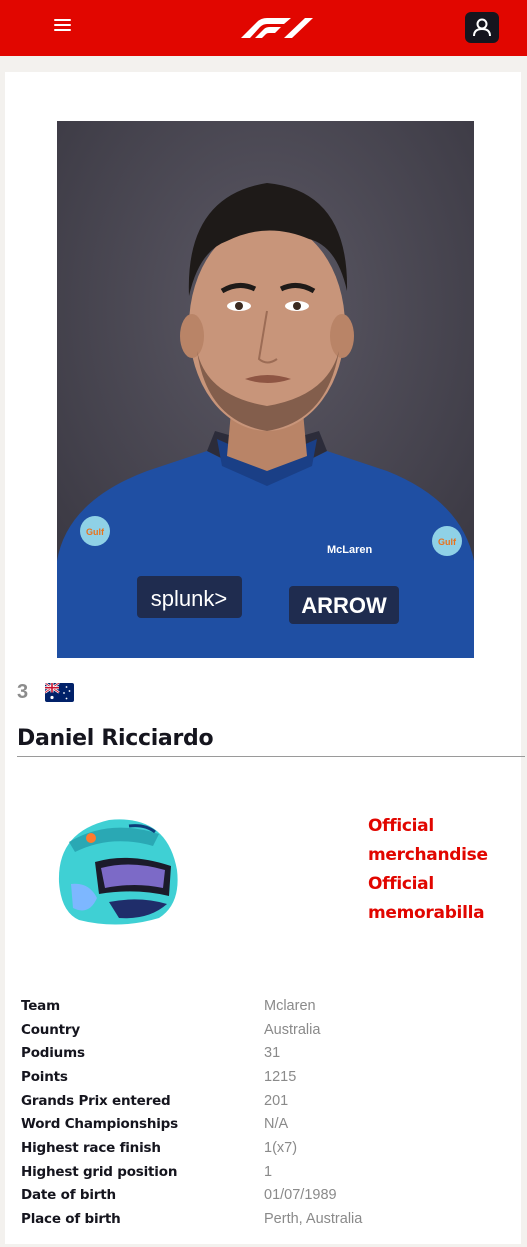 This screenshot has width=527, height=1247. I want to click on stat-row-place-of-birth: Place of birth Perth, Australia, so click(266, 1219).